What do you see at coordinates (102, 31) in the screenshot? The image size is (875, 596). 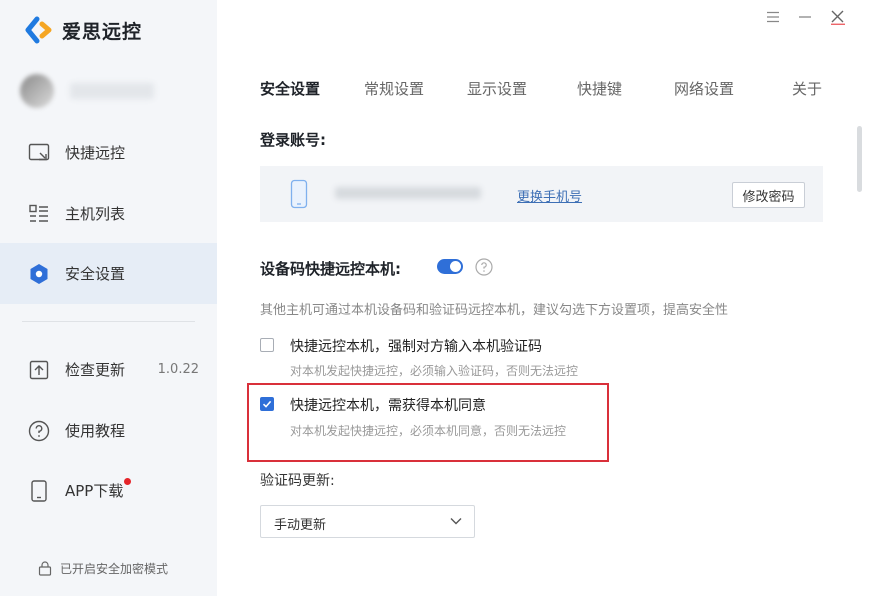 I see `app-name: 爱思远控` at bounding box center [102, 31].